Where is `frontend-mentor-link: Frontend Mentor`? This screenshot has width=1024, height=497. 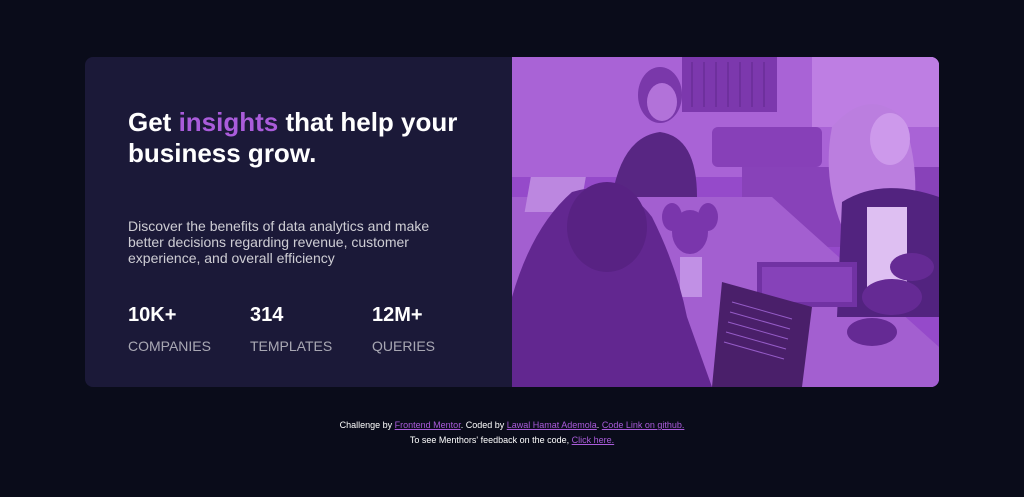
frontend-mentor-link: Frontend Mentor is located at coordinates (428, 425).